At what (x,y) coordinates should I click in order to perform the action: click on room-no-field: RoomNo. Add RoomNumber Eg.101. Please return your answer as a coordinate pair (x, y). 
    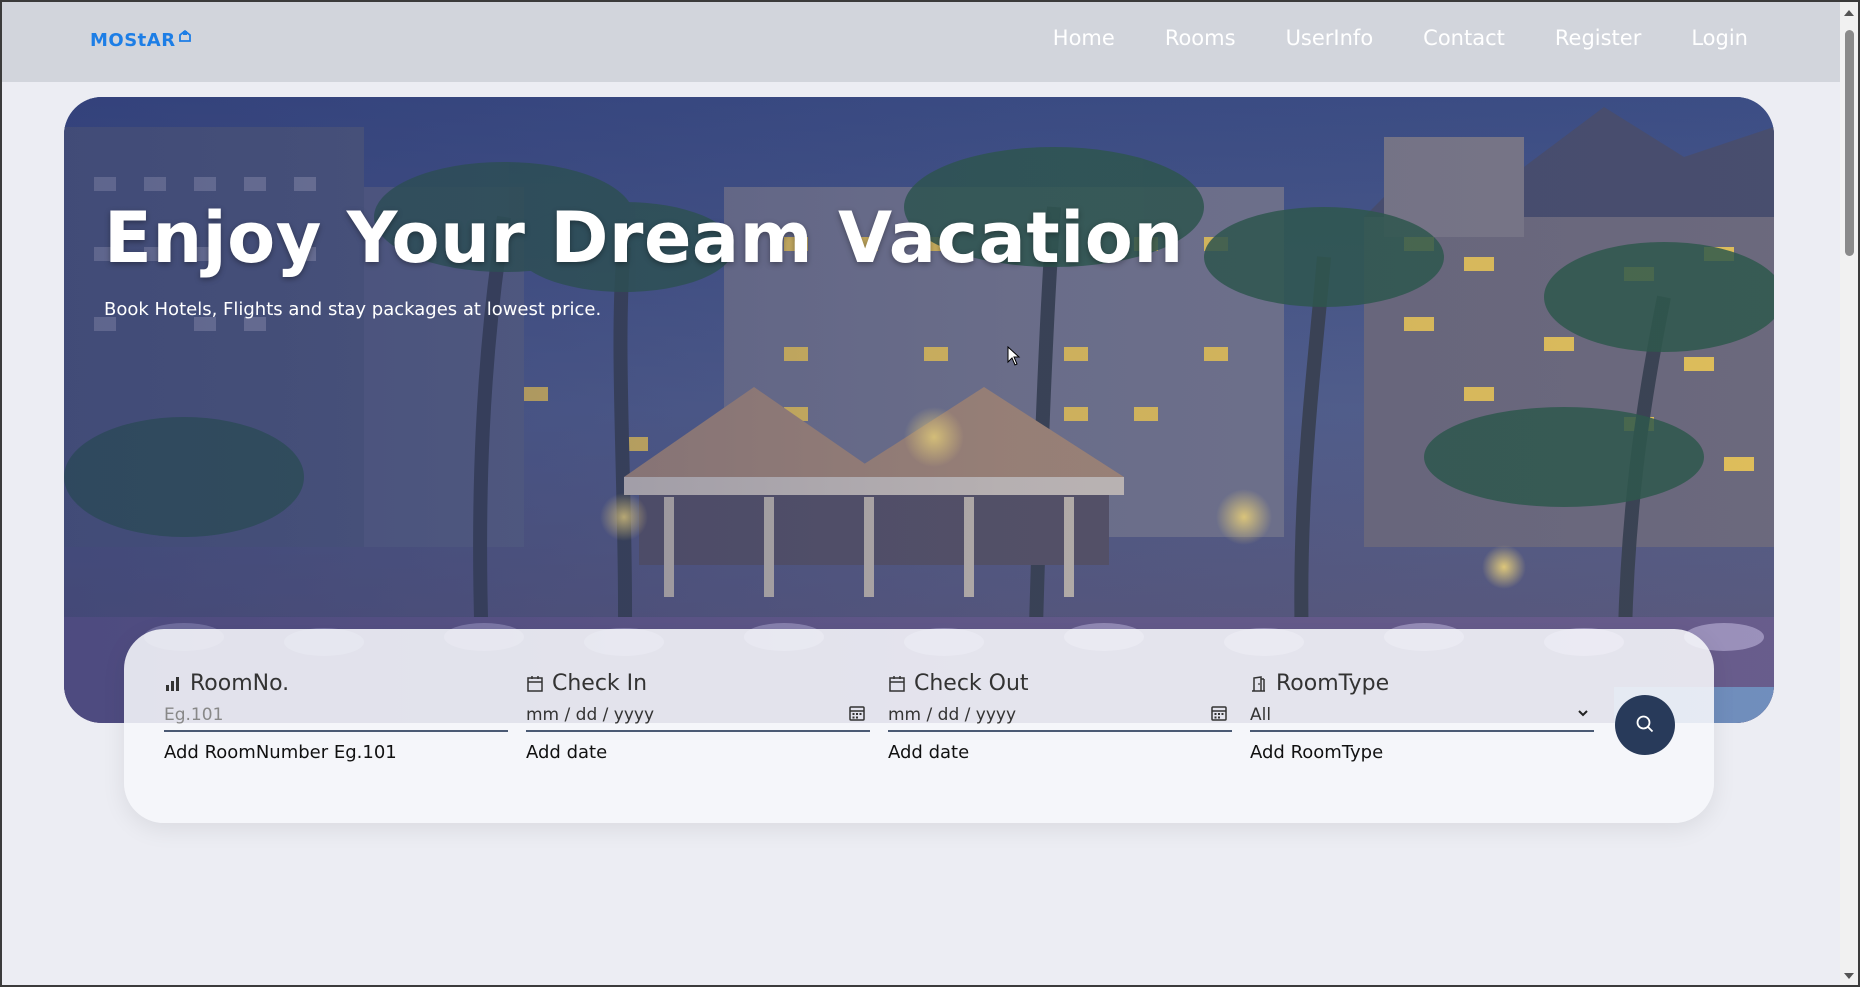
    Looking at the image, I should click on (336, 717).